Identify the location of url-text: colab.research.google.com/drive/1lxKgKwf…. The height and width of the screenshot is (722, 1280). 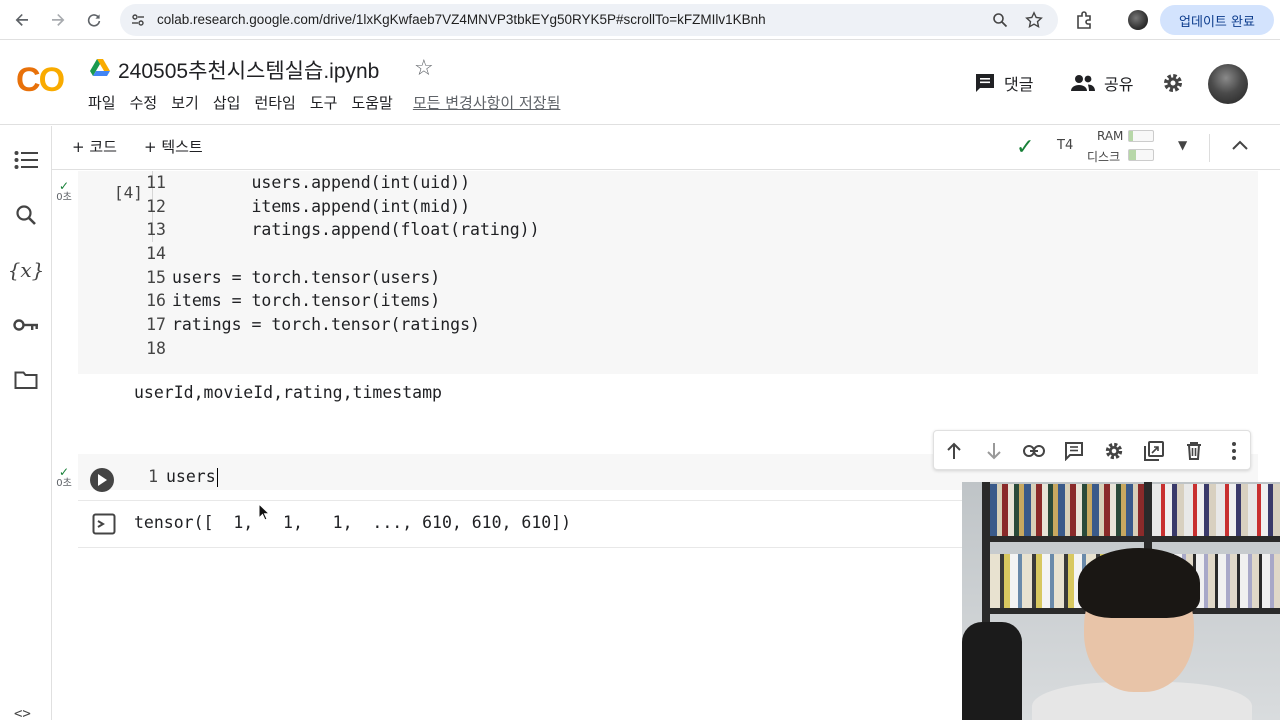
(461, 19).